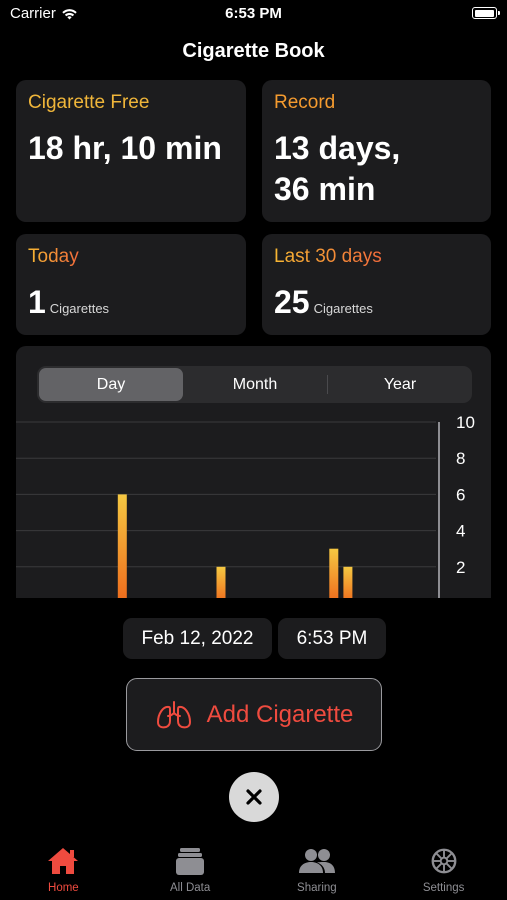 This screenshot has width=507, height=900. Describe the element at coordinates (173, 714) in the screenshot. I see `lungs-icon` at that location.